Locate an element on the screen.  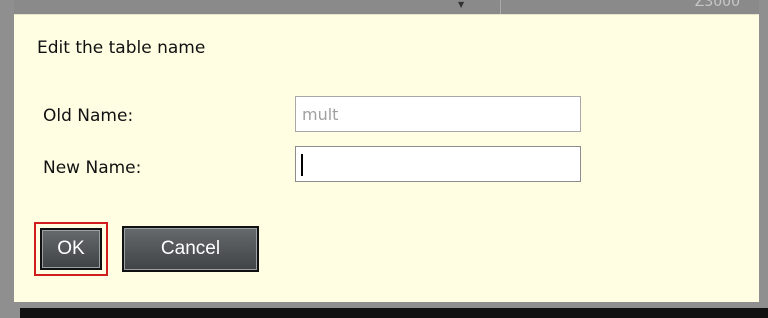
background-right-edge is located at coordinates (763, 159).